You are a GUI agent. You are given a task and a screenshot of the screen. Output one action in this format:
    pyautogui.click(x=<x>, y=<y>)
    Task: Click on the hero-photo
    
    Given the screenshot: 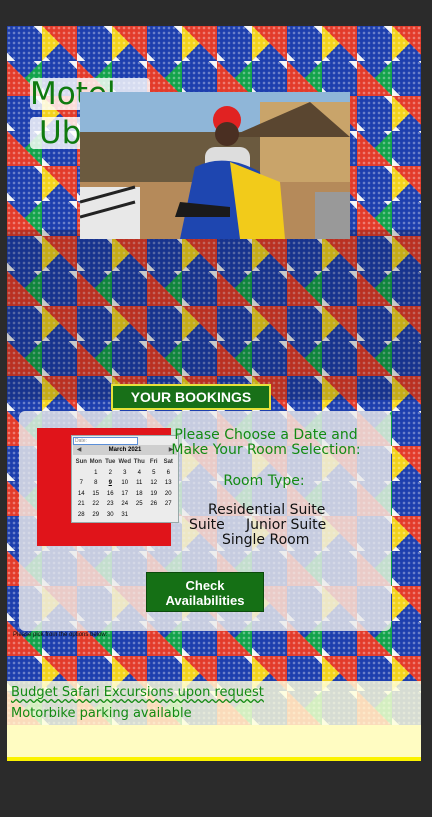 What is the action you would take?
    pyautogui.click(x=215, y=165)
    